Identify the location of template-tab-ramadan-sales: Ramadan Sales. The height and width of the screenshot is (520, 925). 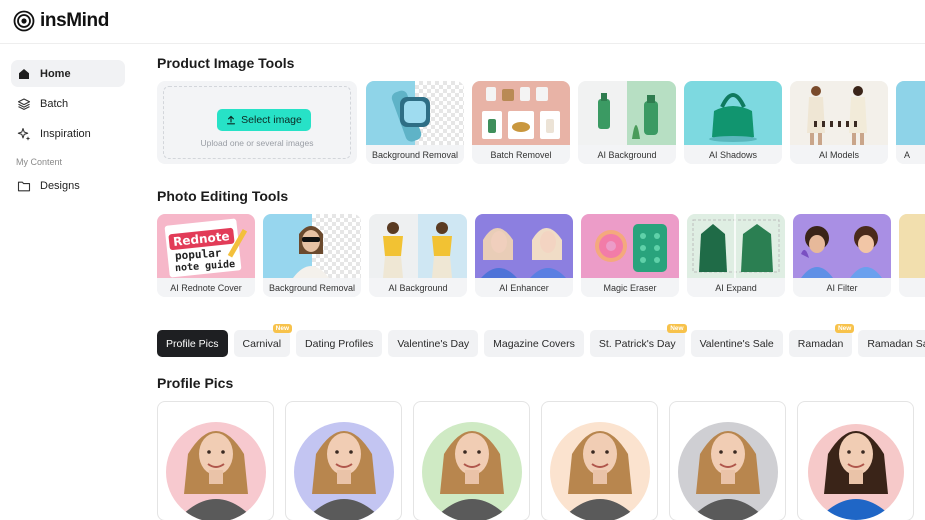
(891, 343).